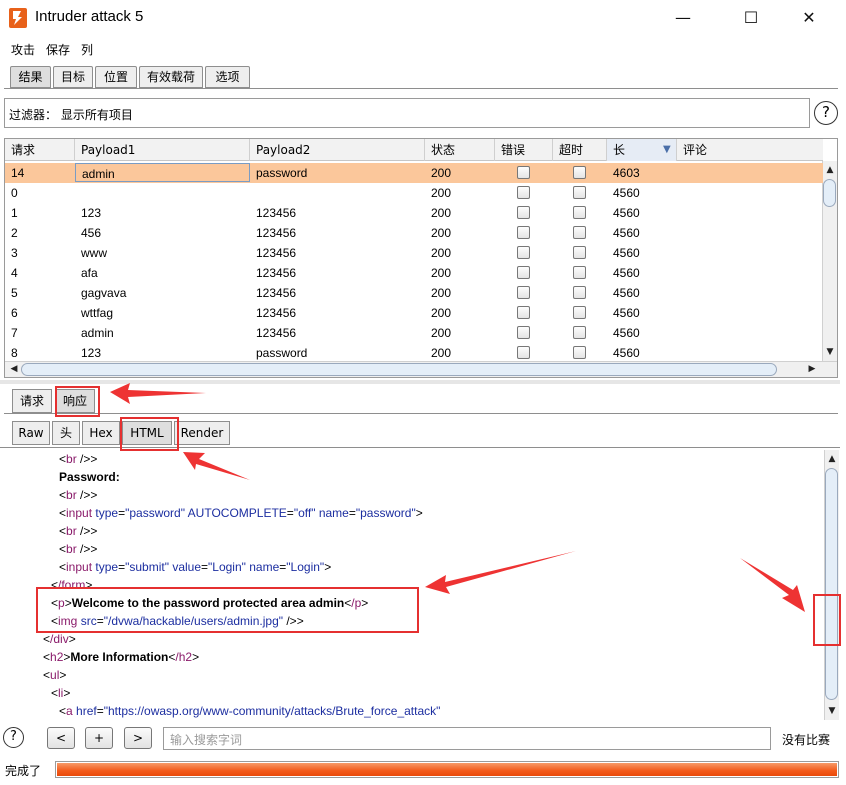 This screenshot has height=785, width=846. Describe the element at coordinates (61, 738) in the screenshot. I see `search-prev-button: <` at that location.